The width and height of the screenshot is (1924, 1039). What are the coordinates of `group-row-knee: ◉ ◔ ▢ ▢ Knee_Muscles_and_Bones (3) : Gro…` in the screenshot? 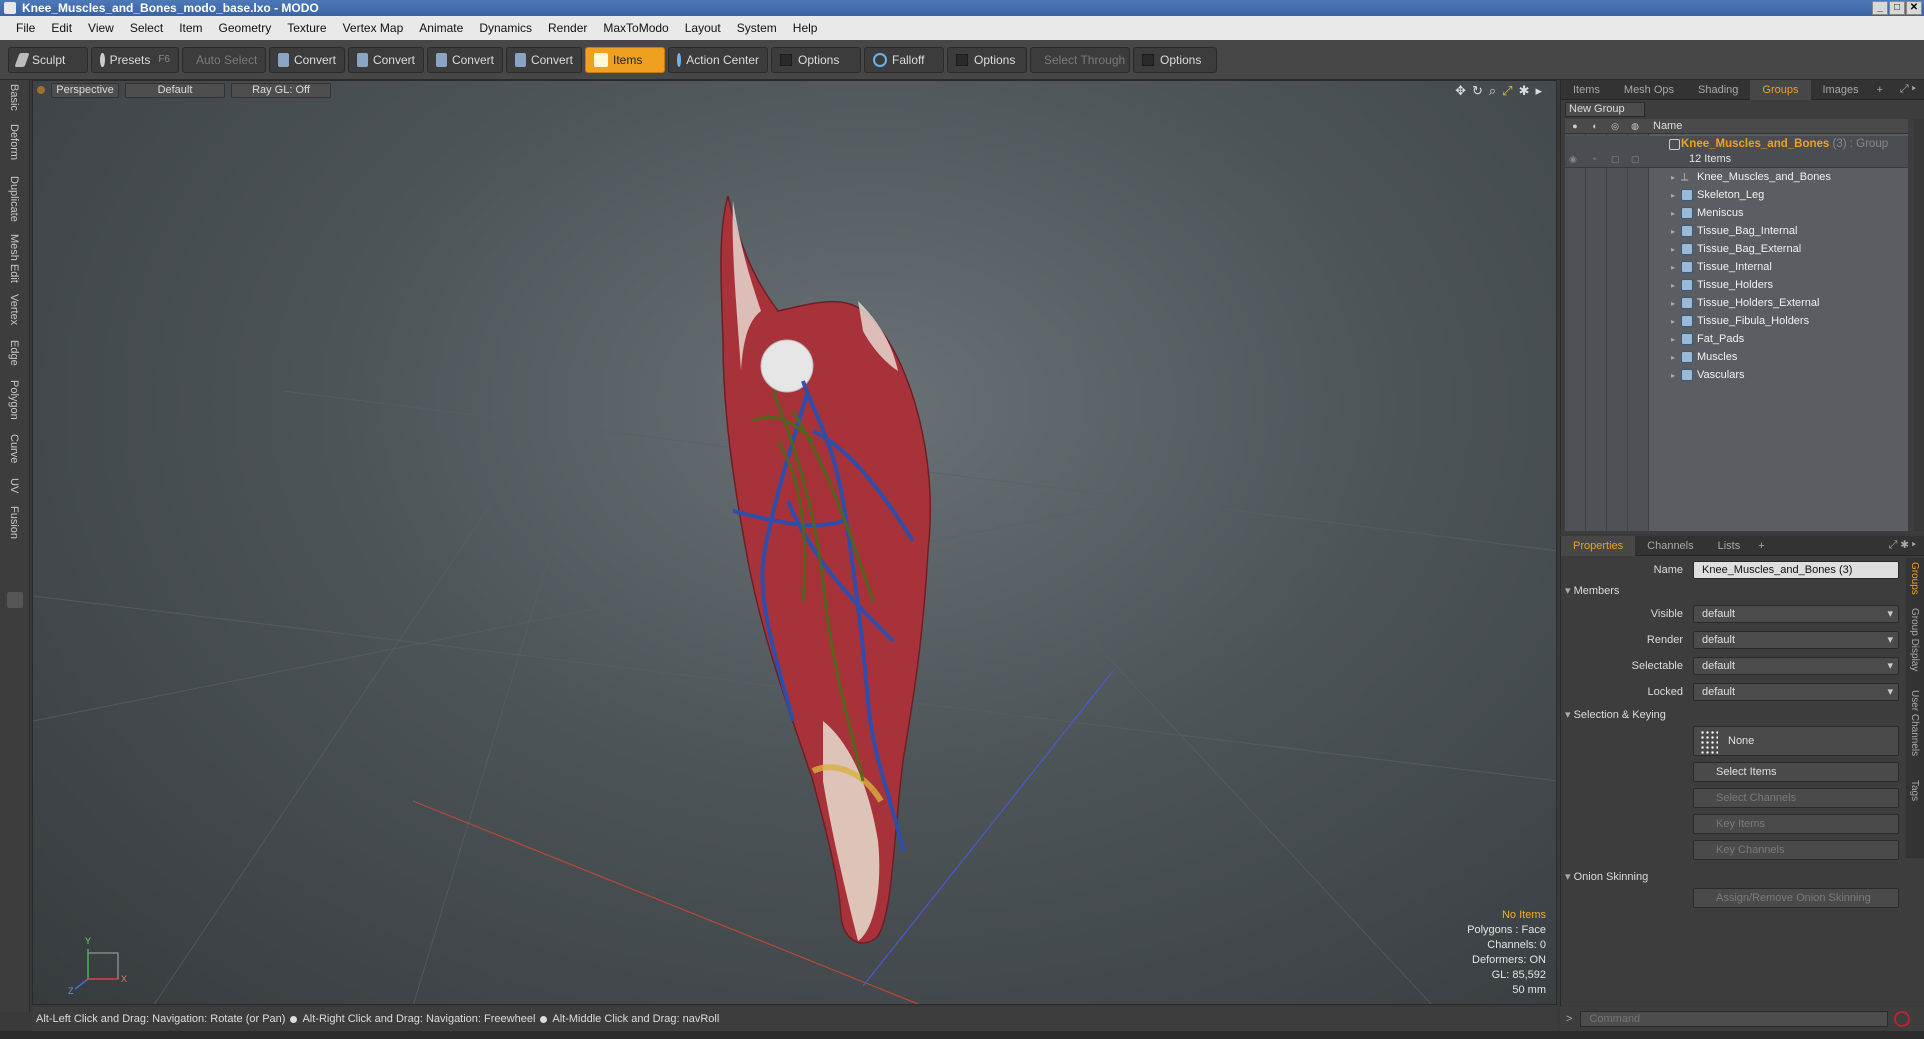 It's located at (1736, 152).